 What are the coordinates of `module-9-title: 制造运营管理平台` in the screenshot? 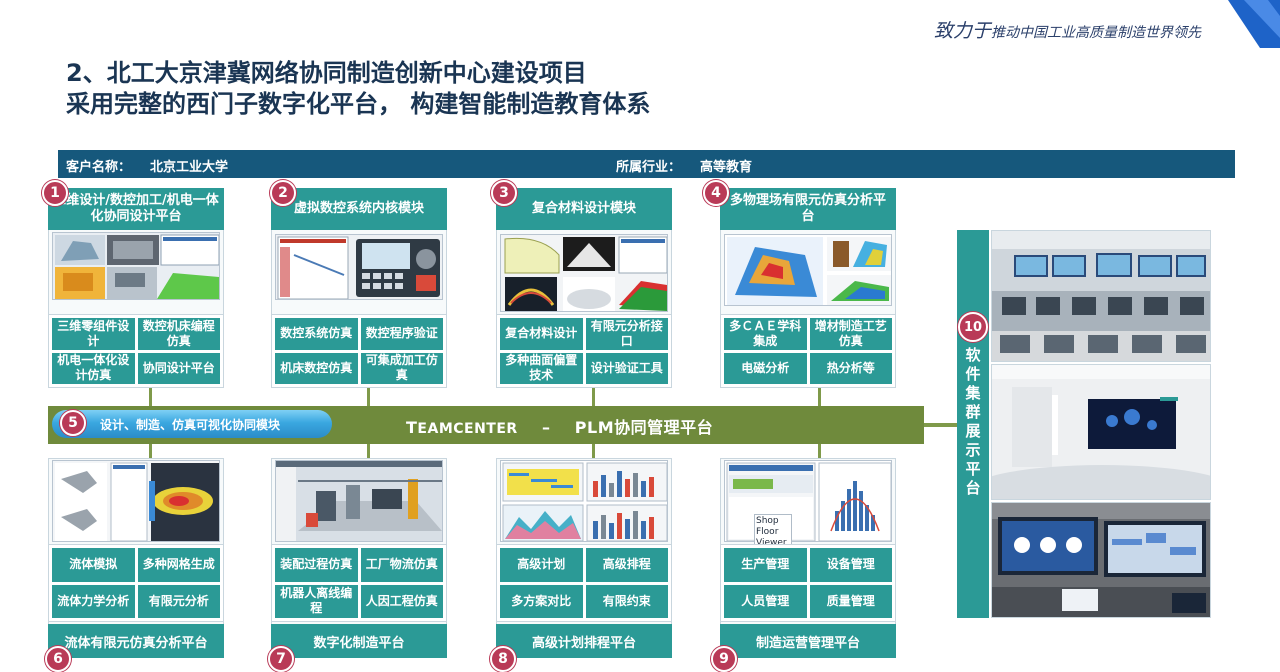 It's located at (808, 641).